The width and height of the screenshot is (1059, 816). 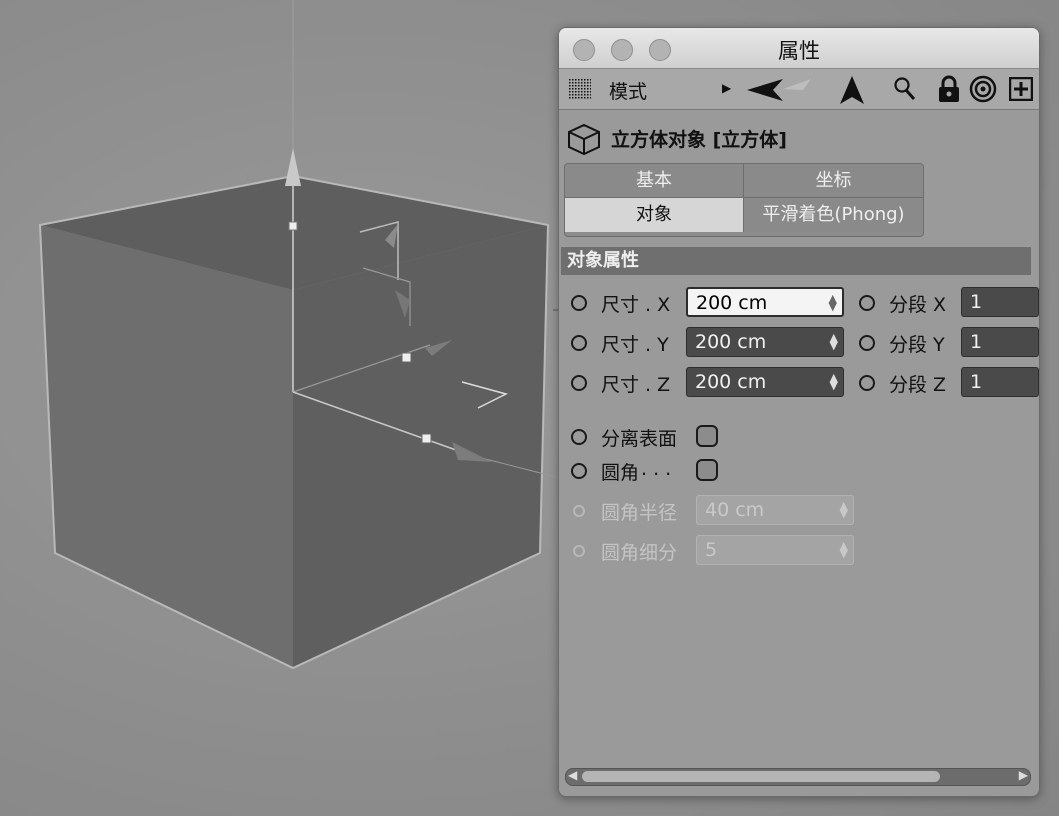 I want to click on back-arrow-icon, so click(x=780, y=90).